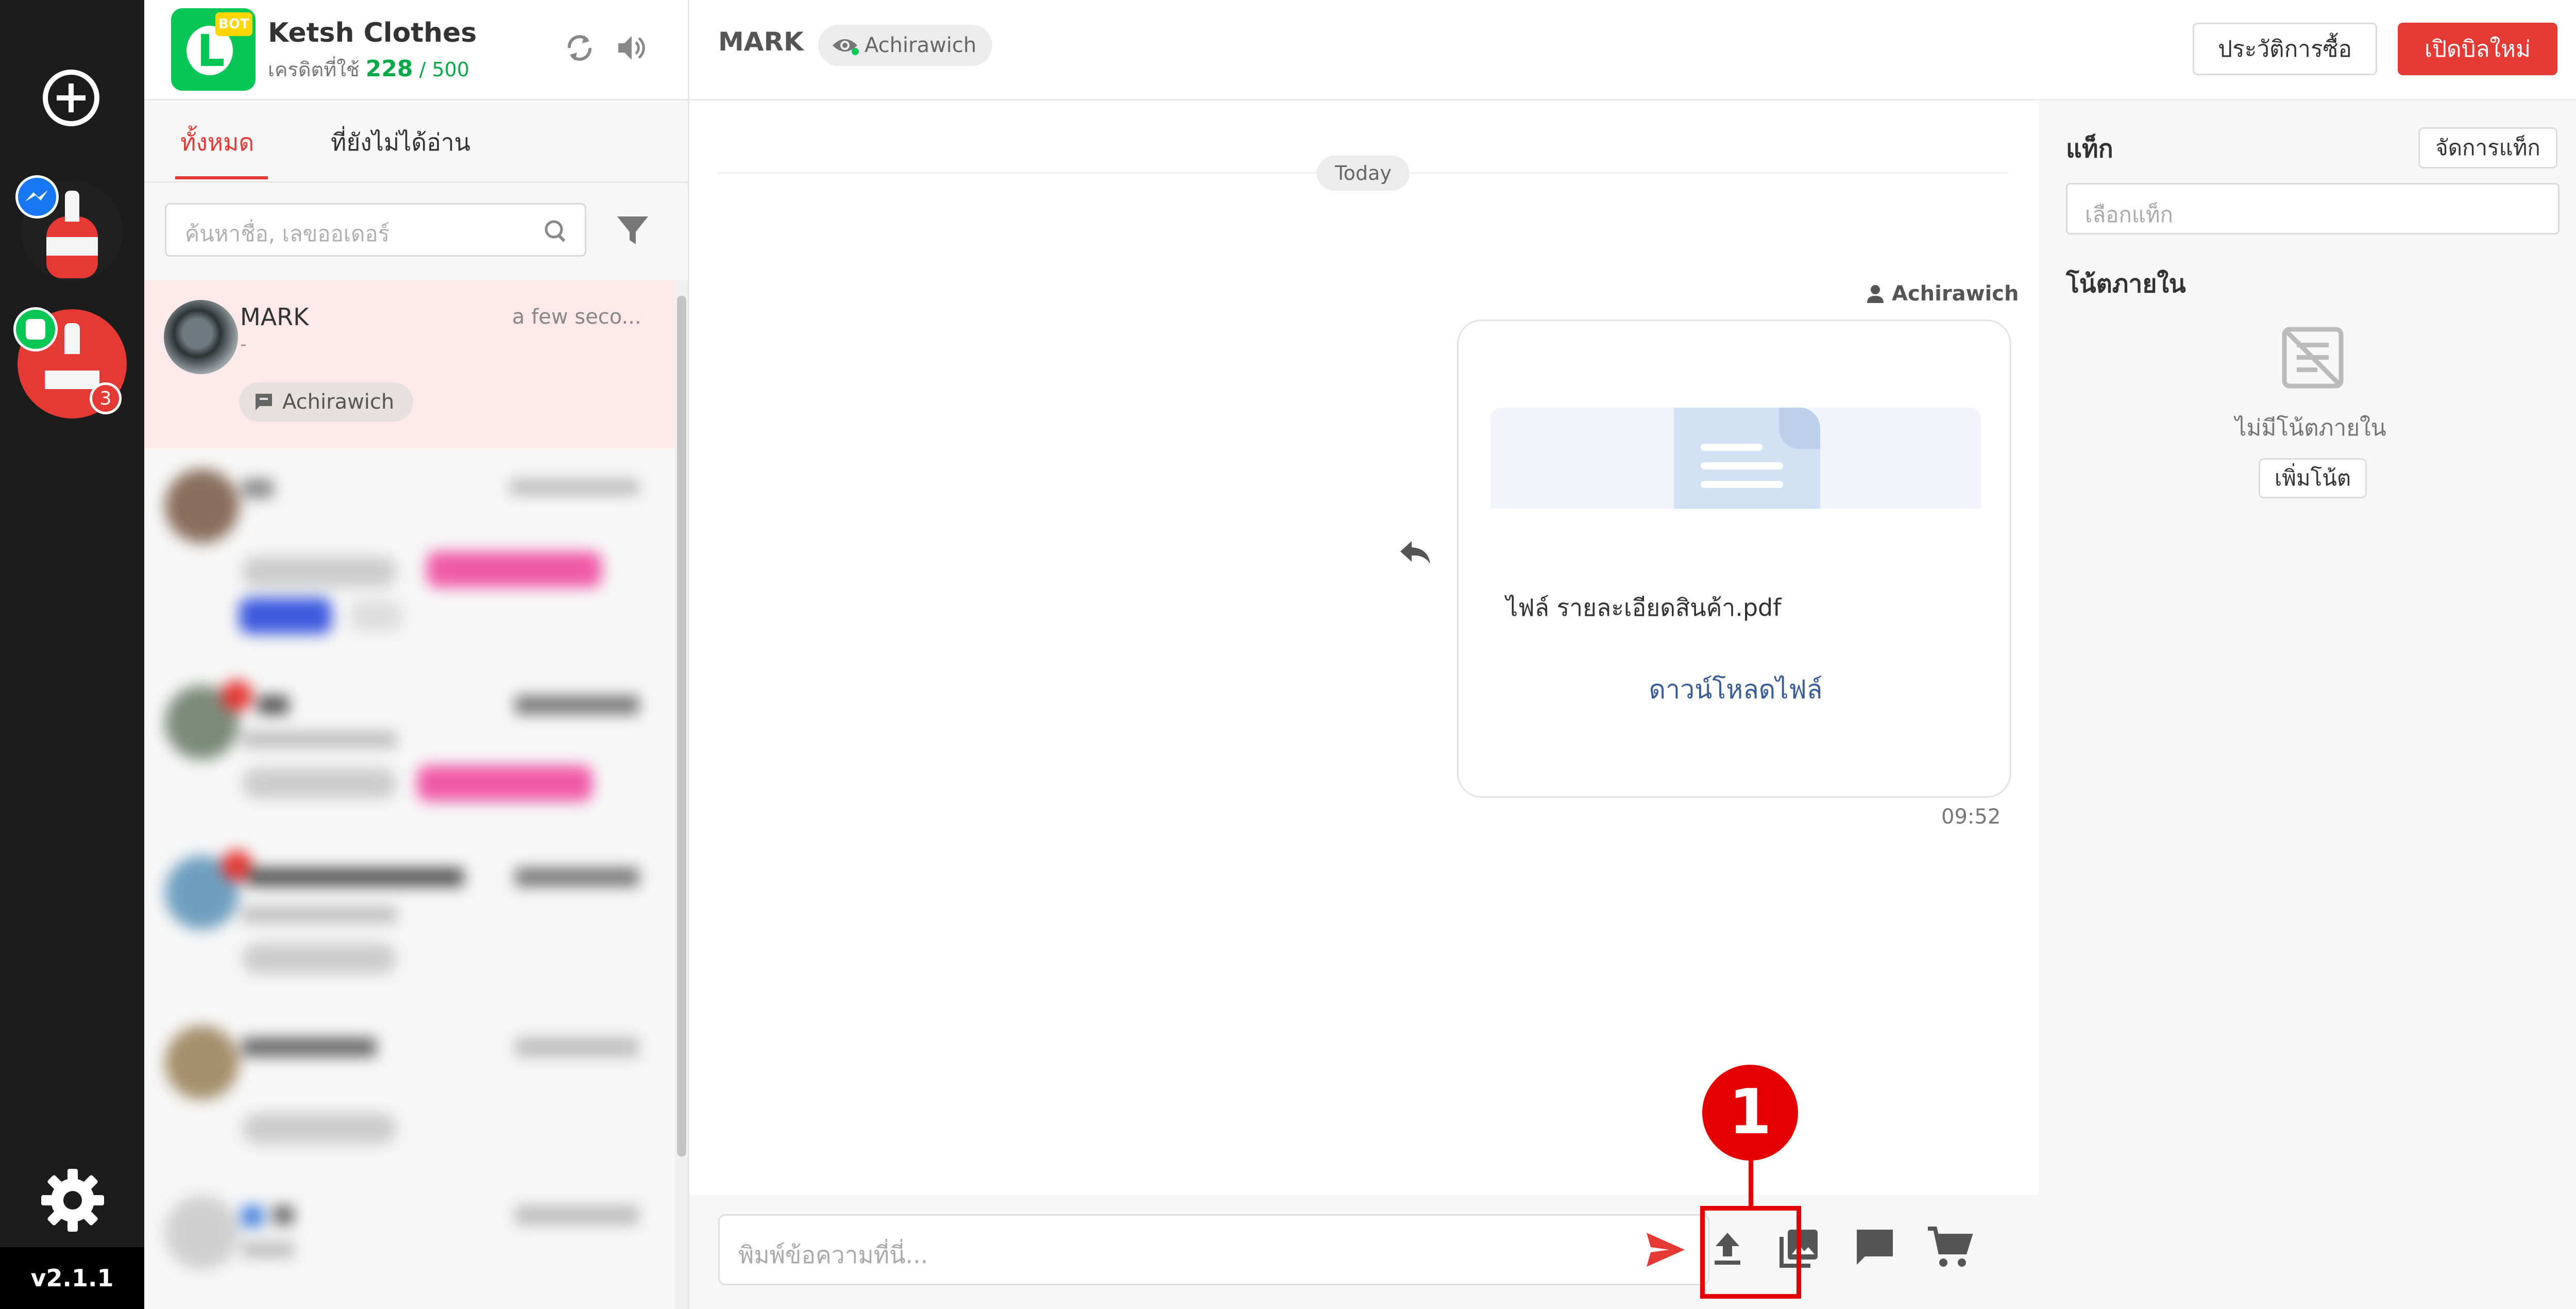  I want to click on filter-icon, so click(632, 230).